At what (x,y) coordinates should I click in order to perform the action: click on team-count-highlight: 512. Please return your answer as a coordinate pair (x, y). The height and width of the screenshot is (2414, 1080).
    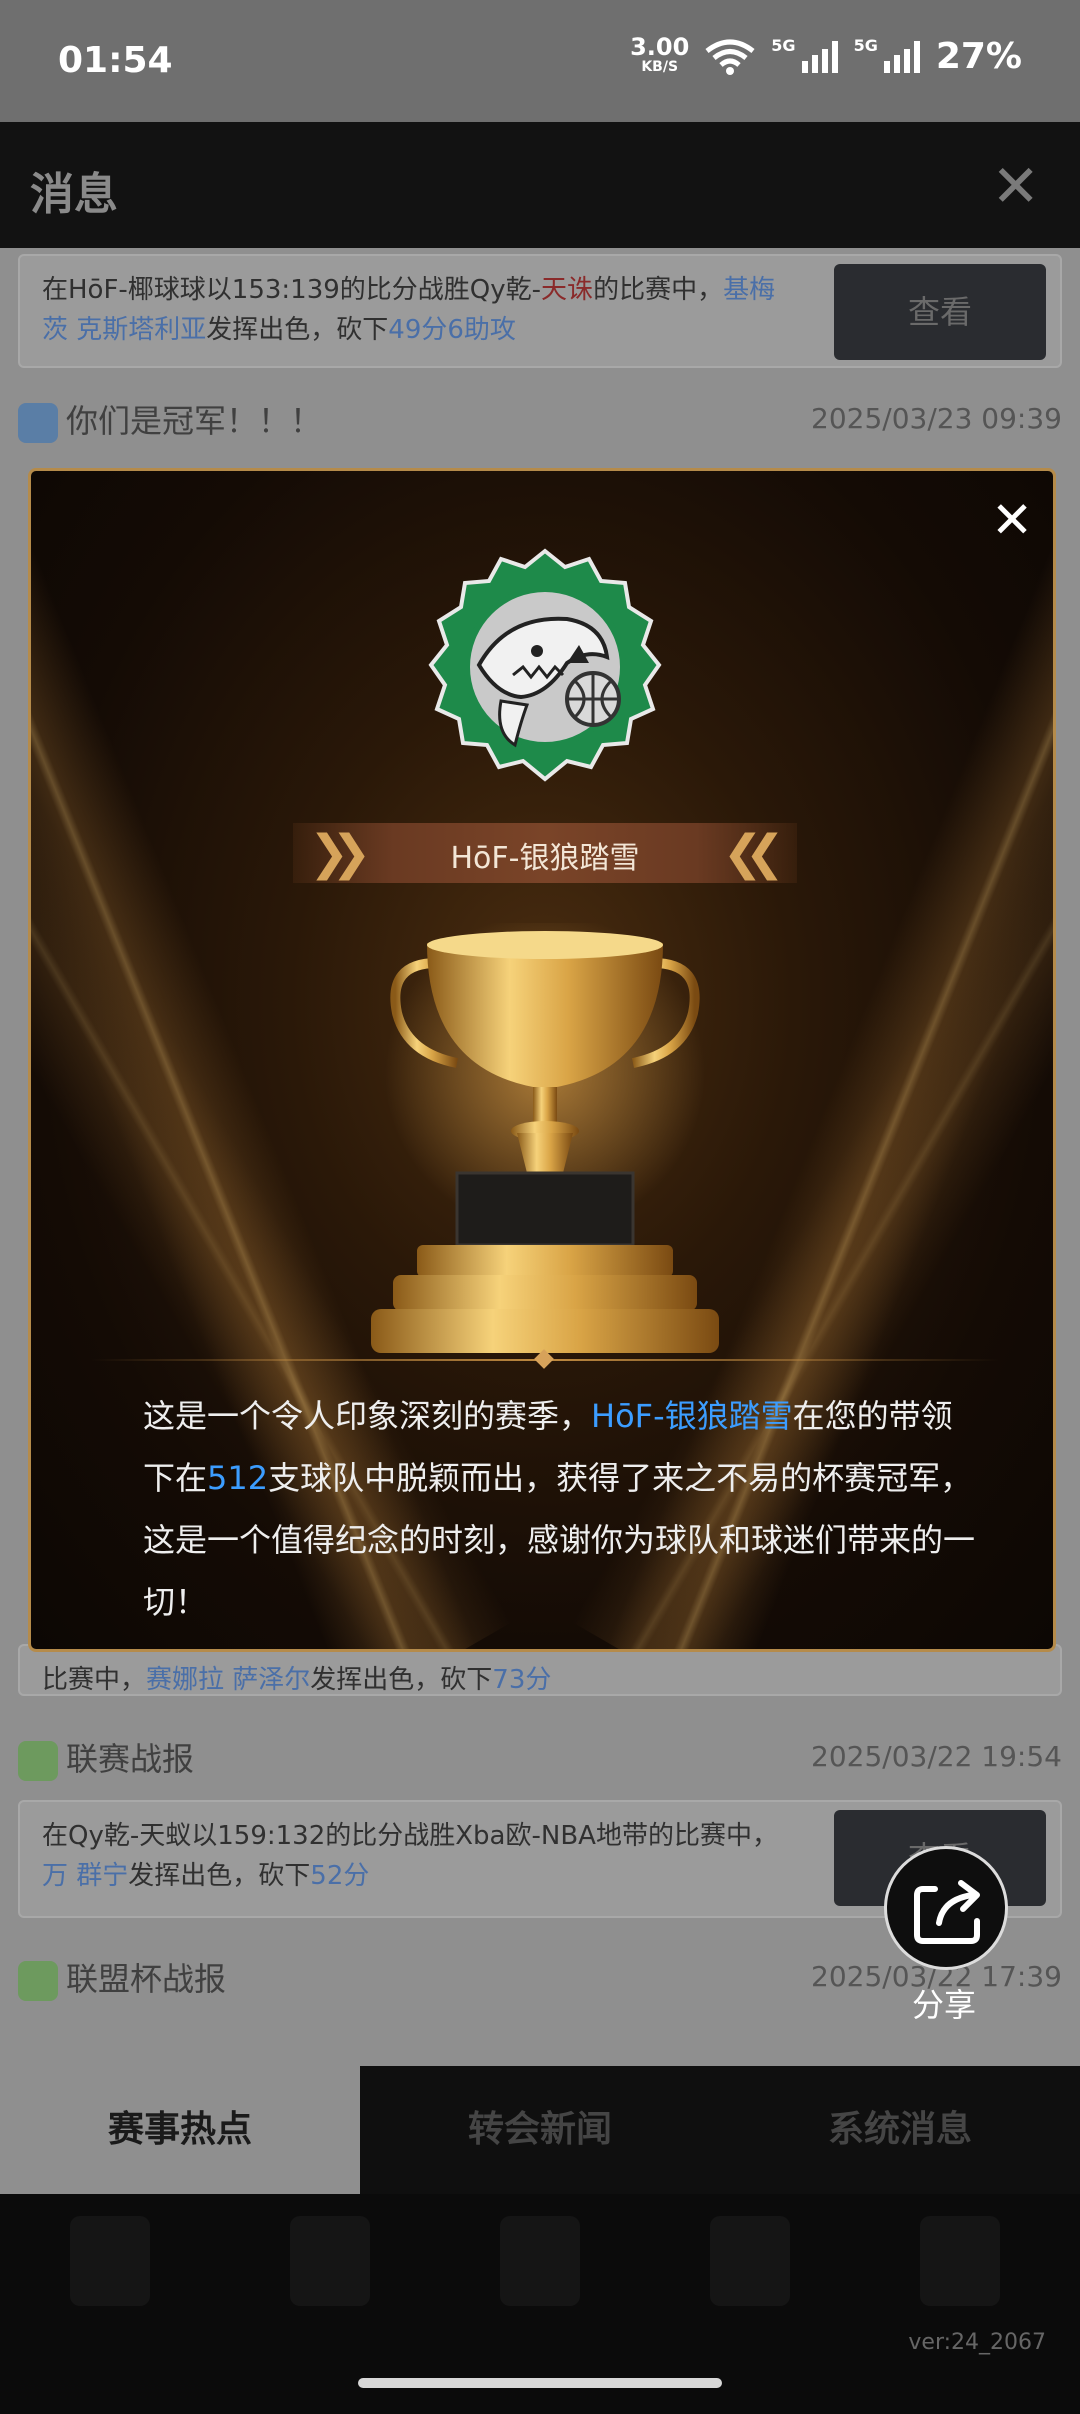
    Looking at the image, I should click on (238, 1478).